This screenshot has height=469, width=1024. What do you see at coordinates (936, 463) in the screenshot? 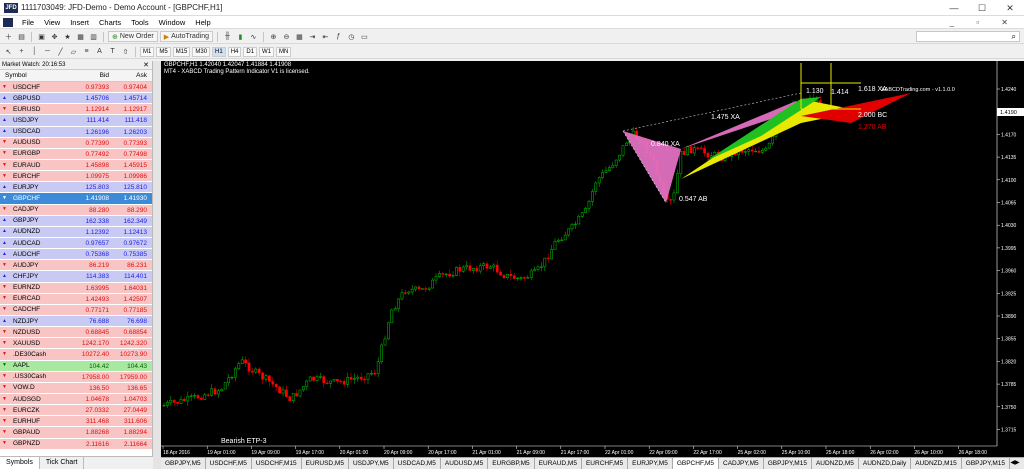
I see `chart-tab: AUDNZD,M15` at bounding box center [936, 463].